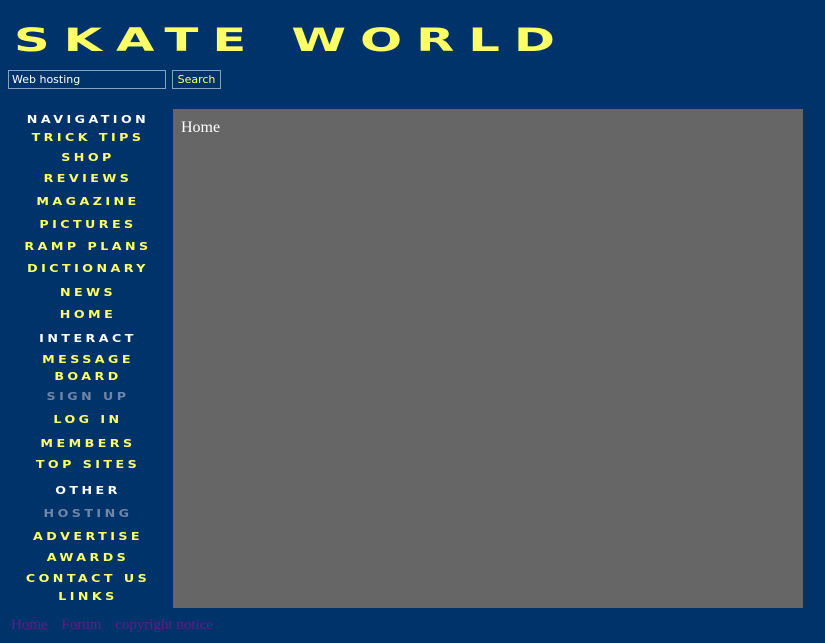 This screenshot has height=643, width=825. I want to click on nav-link-message-board-line2: Board, so click(94, 376).